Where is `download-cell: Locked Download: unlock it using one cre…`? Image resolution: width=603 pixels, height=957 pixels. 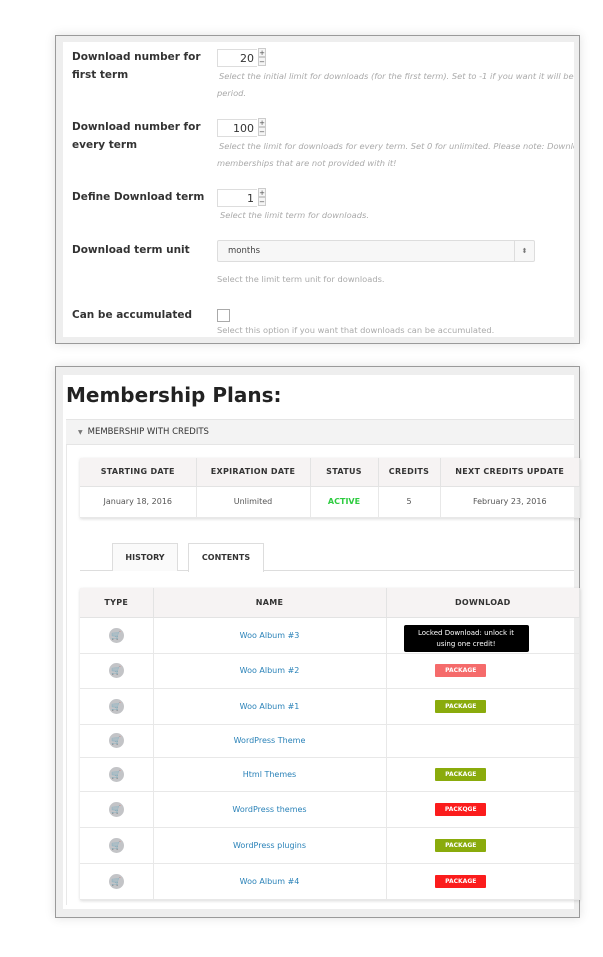
download-cell: Locked Download: unlock it using one cre… is located at coordinates (483, 635).